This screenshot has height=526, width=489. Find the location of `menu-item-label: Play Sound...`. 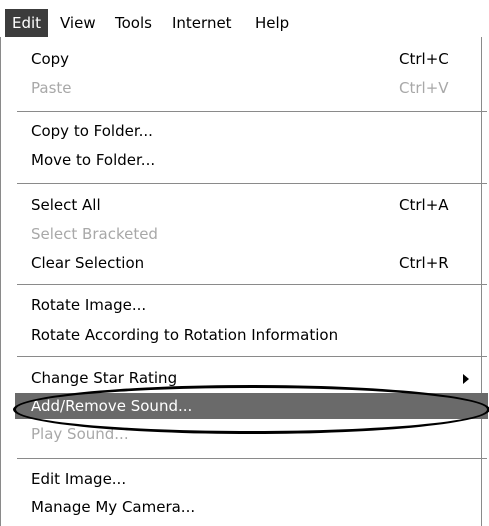

menu-item-label: Play Sound... is located at coordinates (80, 434).